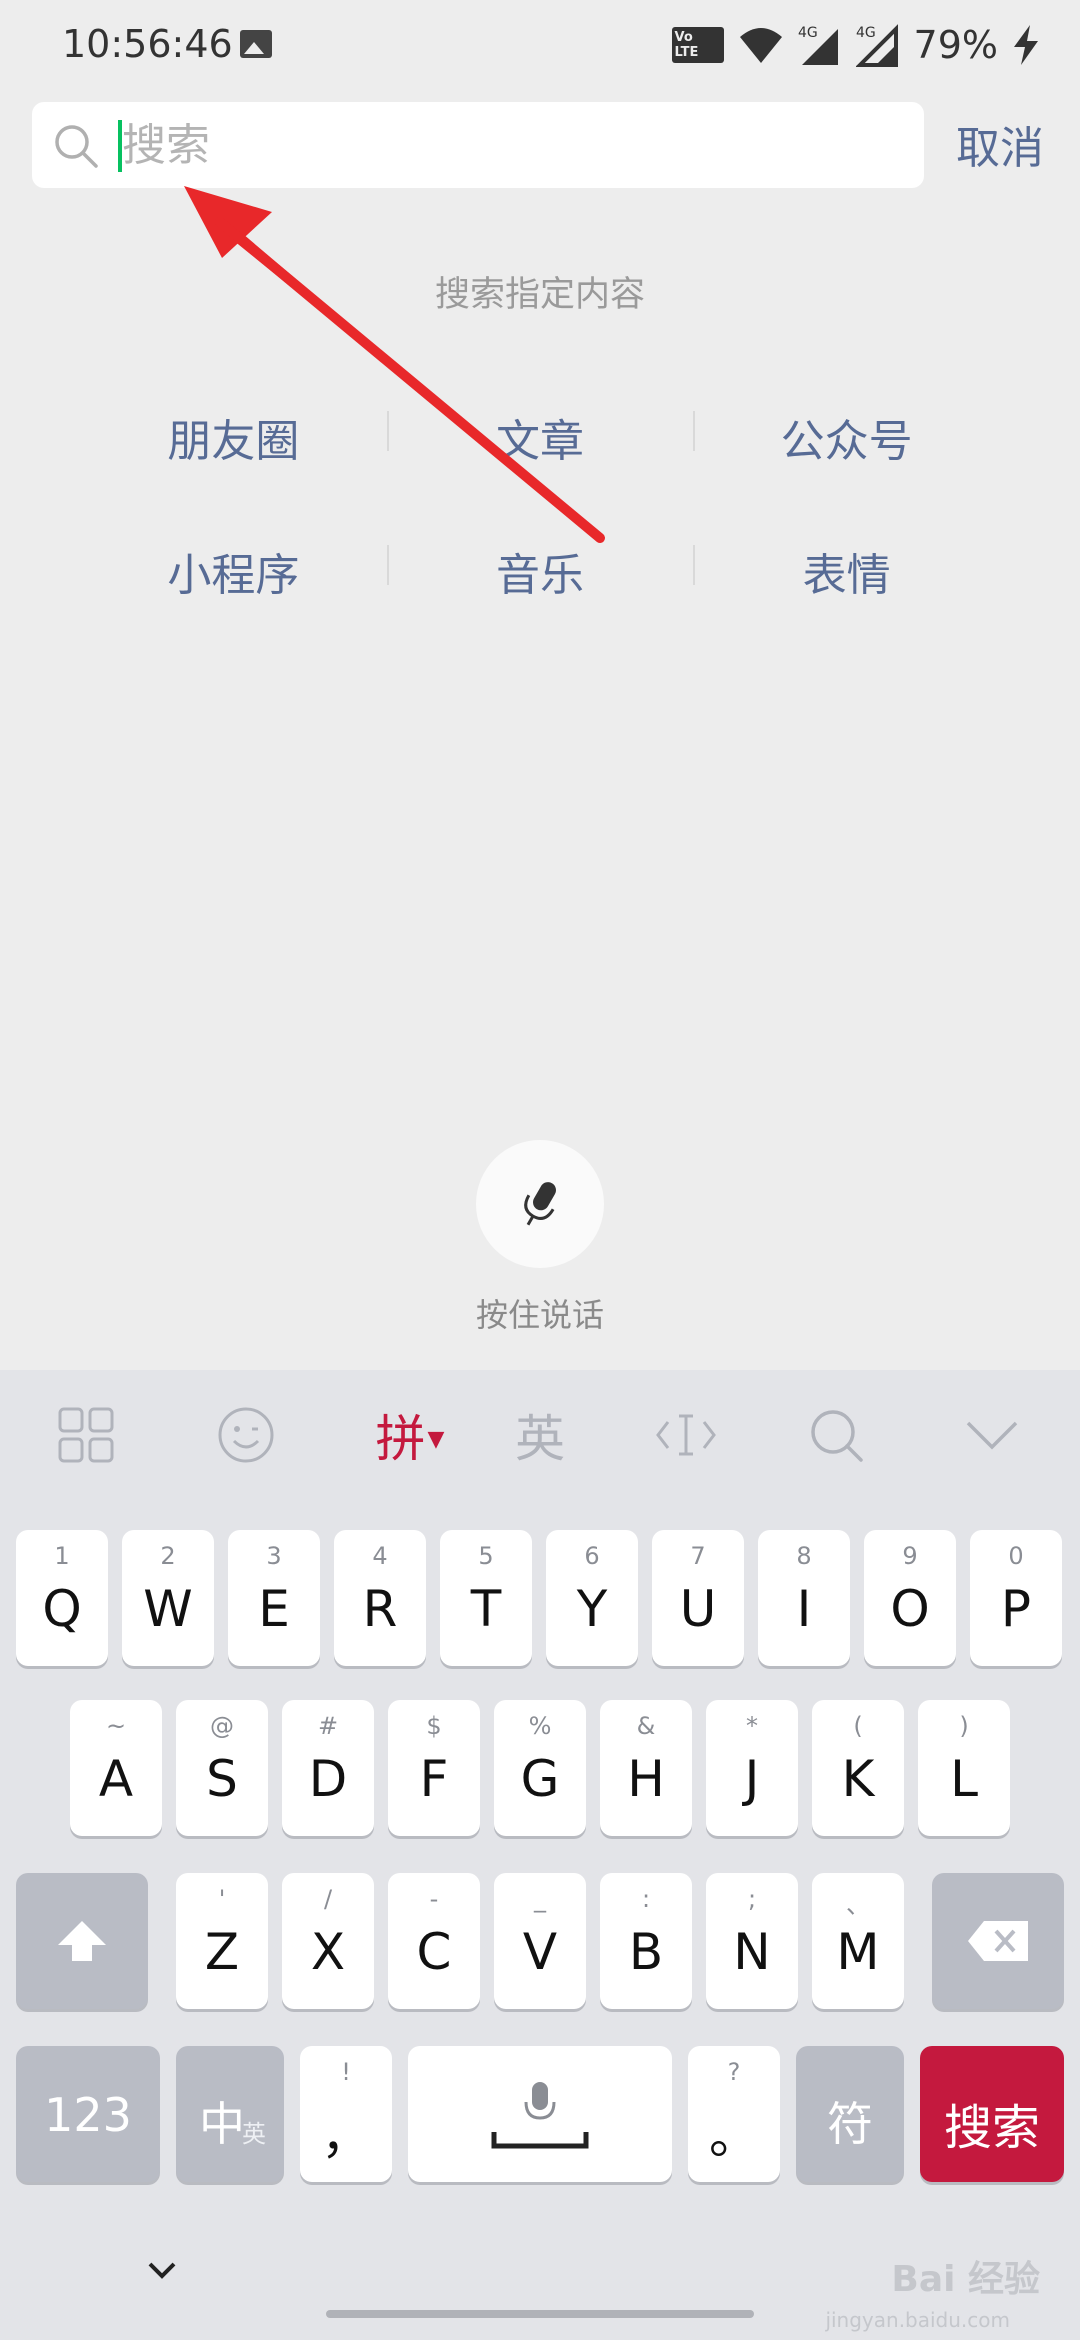  I want to click on key-y: 6Y, so click(592, 1598).